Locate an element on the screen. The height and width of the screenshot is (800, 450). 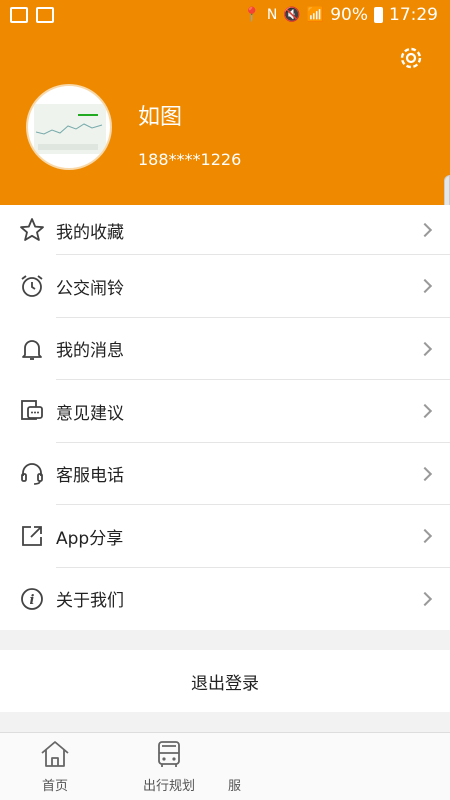
share-icon is located at coordinates (32, 536).